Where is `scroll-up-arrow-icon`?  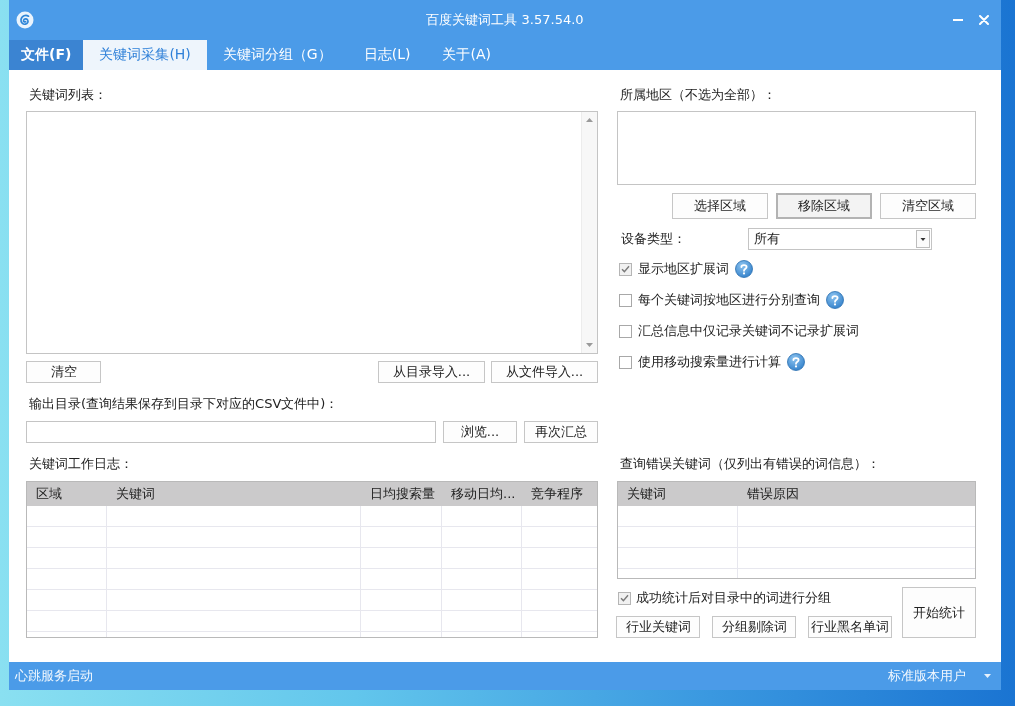
scroll-up-arrow-icon is located at coordinates (589, 120).